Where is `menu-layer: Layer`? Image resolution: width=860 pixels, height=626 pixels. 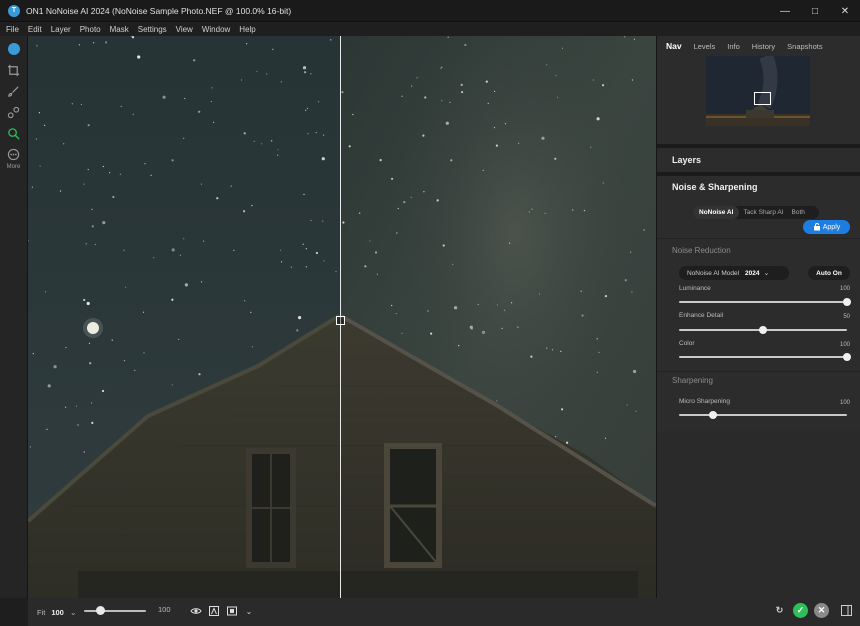 menu-layer: Layer is located at coordinates (61, 29).